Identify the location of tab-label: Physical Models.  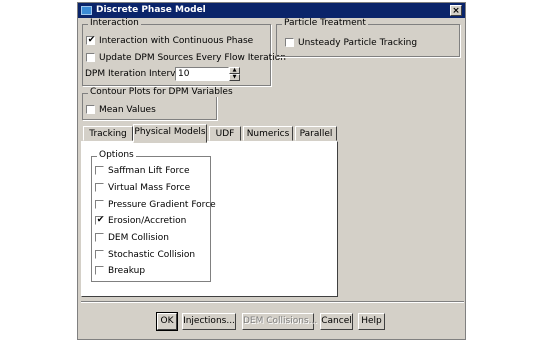
(170, 132).